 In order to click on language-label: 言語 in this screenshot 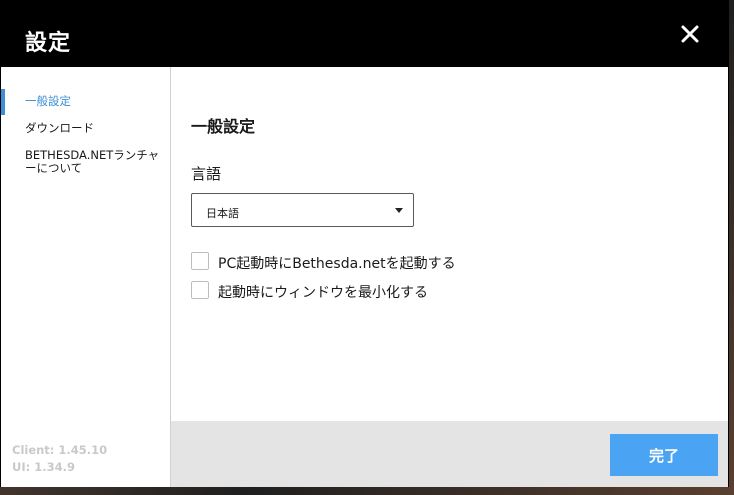, I will do `click(206, 174)`.